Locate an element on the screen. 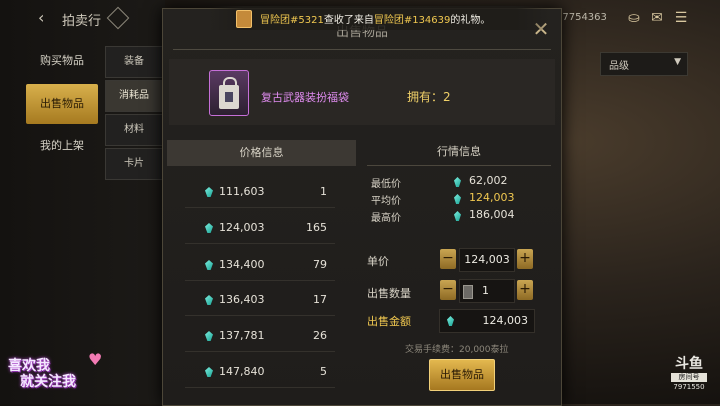 This screenshot has width=720, height=406. price-value: 137,781 is located at coordinates (242, 335).